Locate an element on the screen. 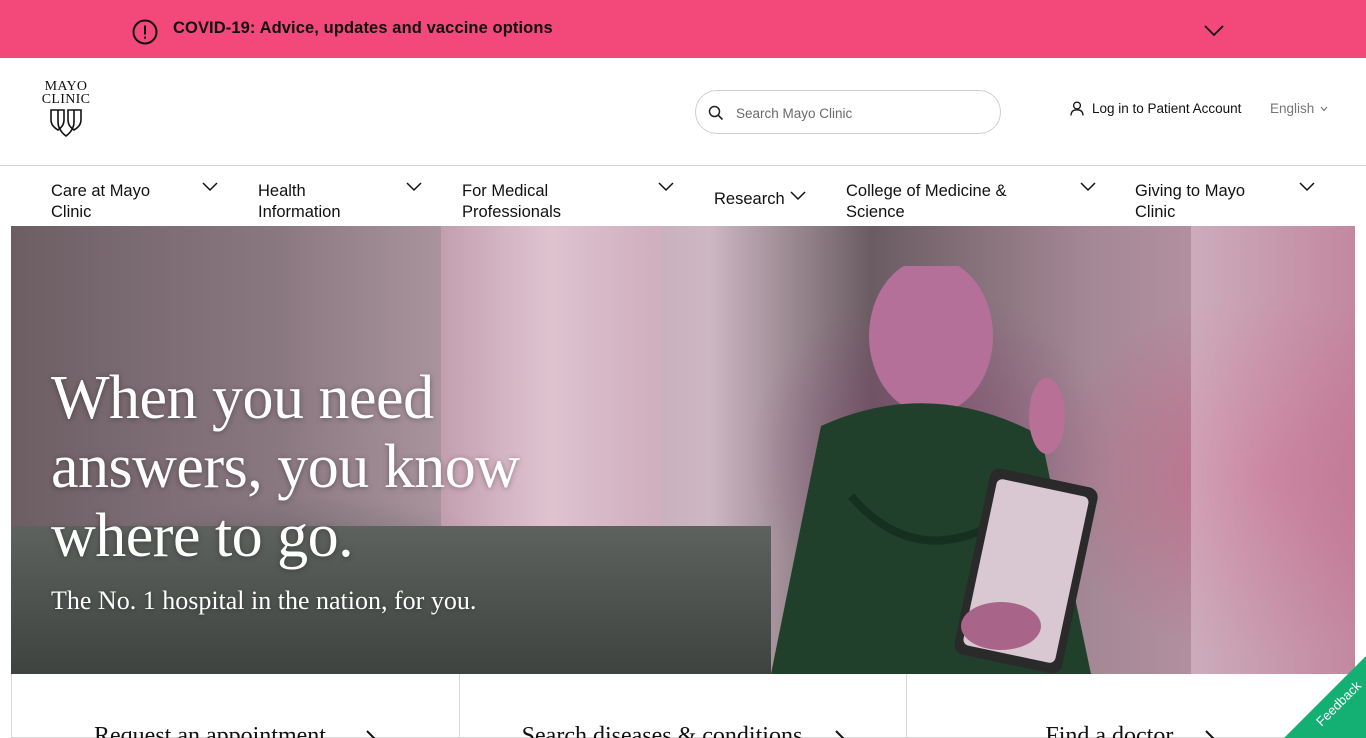  user-icon is located at coordinates (1077, 108).